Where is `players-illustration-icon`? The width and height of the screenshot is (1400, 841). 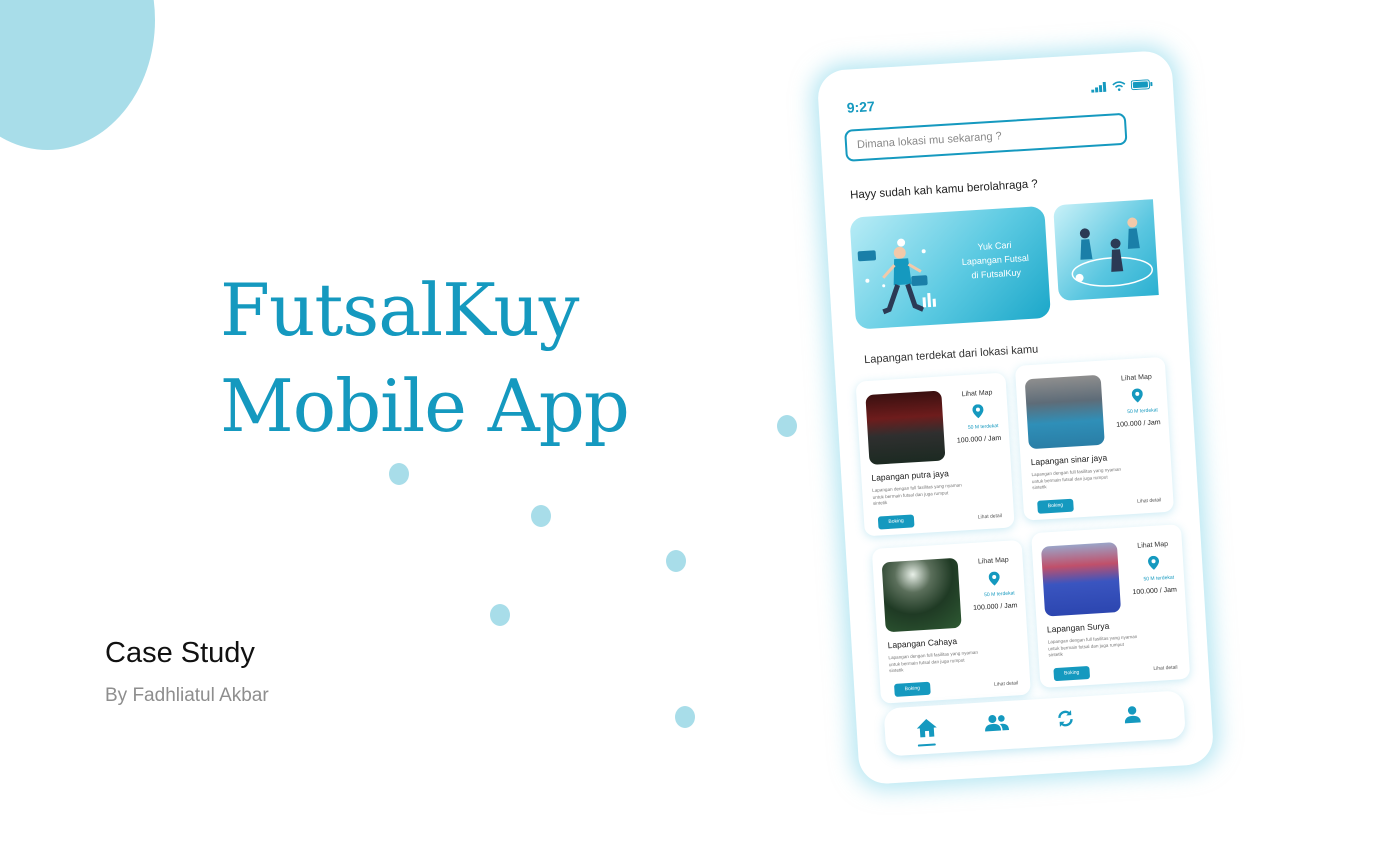
players-illustration-icon is located at coordinates (1112, 252).